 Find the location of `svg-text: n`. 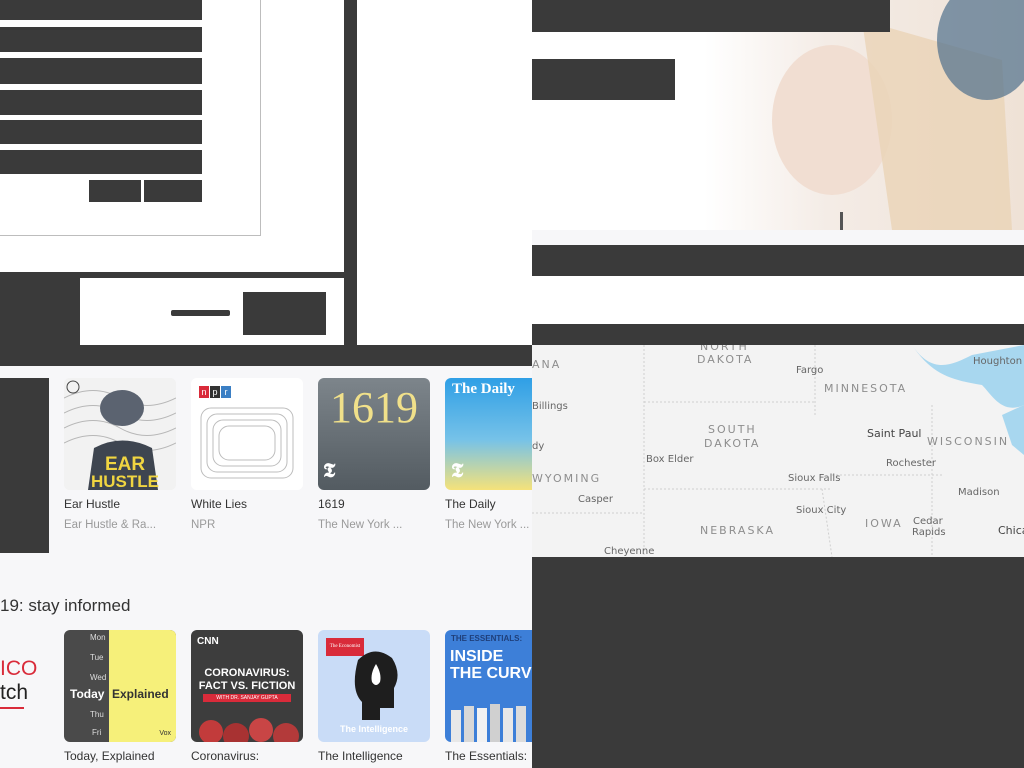

svg-text: n is located at coordinates (203, 392).